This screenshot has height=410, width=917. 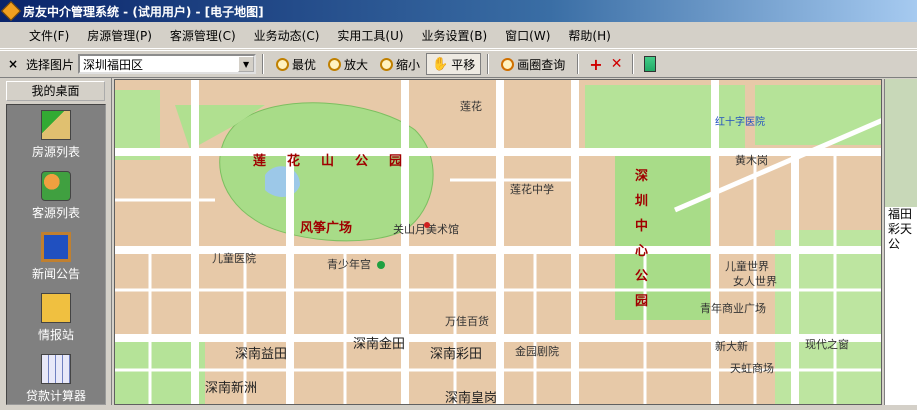 I want to click on youth-palace-label: 青少年宫, so click(x=349, y=264).